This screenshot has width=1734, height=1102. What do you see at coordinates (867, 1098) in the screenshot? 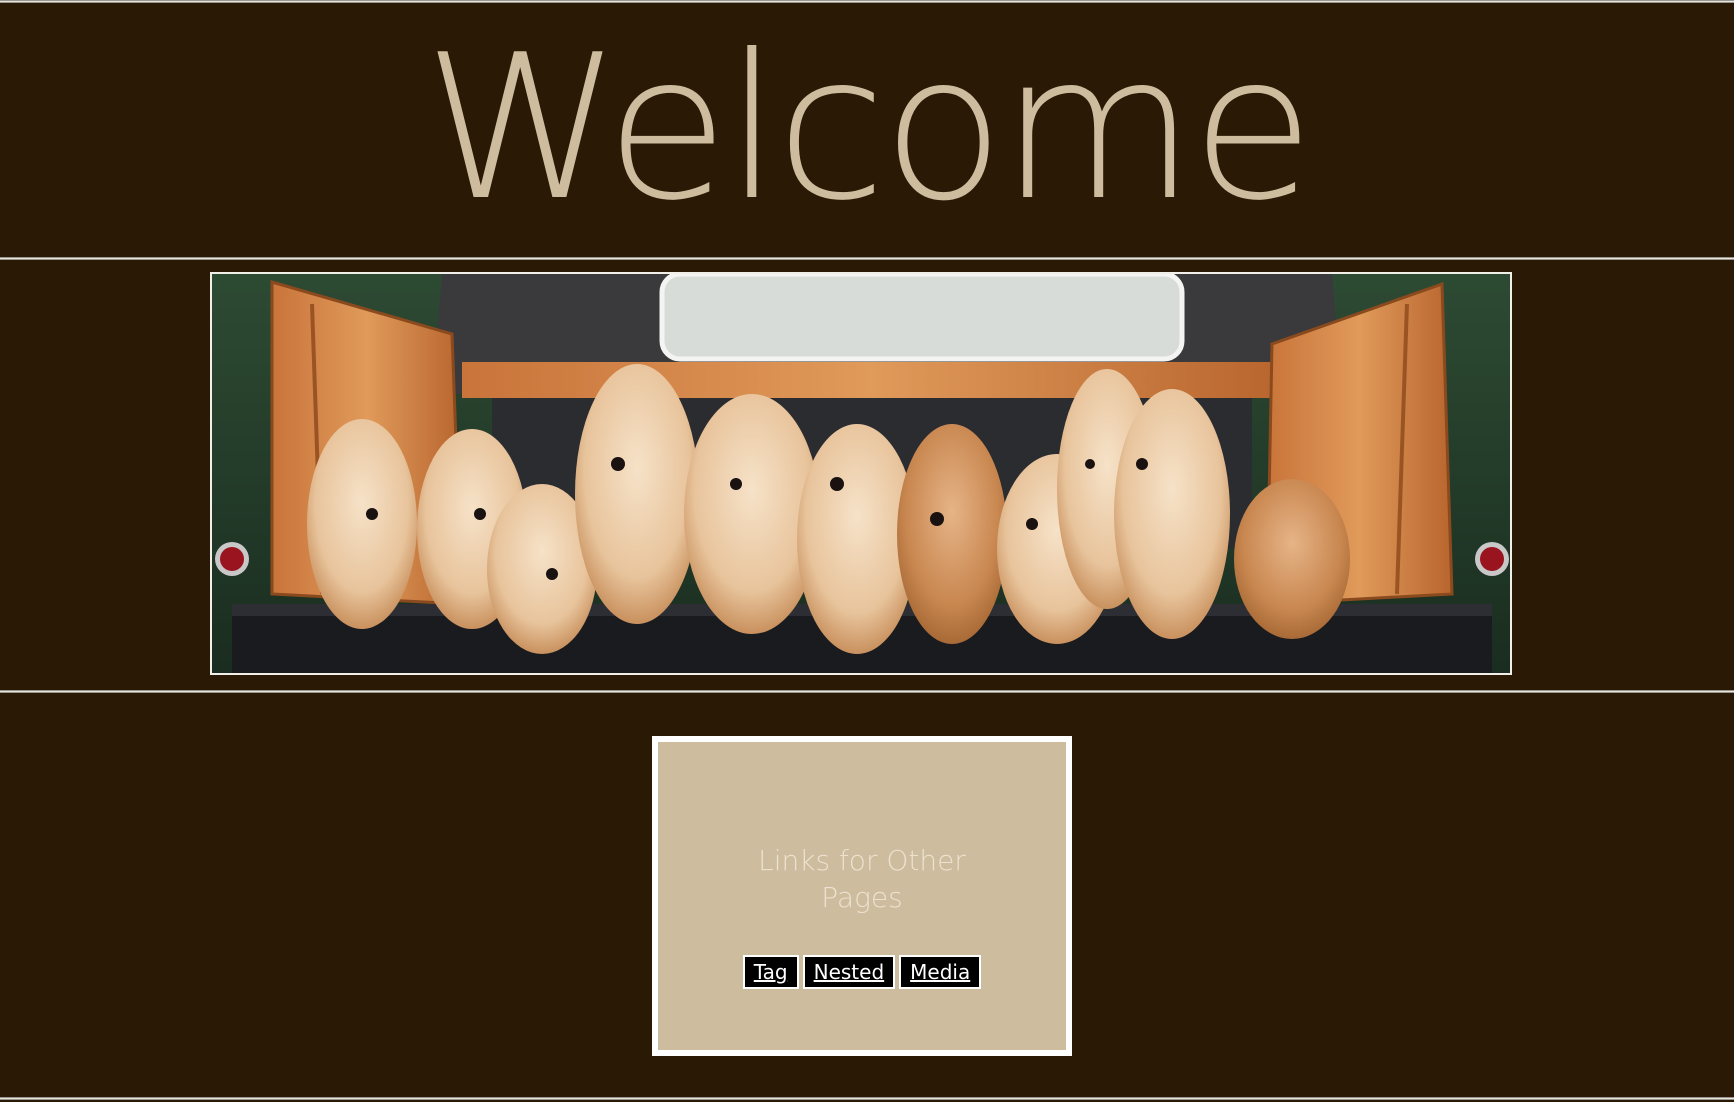
I see `bottom-divider` at bounding box center [867, 1098].